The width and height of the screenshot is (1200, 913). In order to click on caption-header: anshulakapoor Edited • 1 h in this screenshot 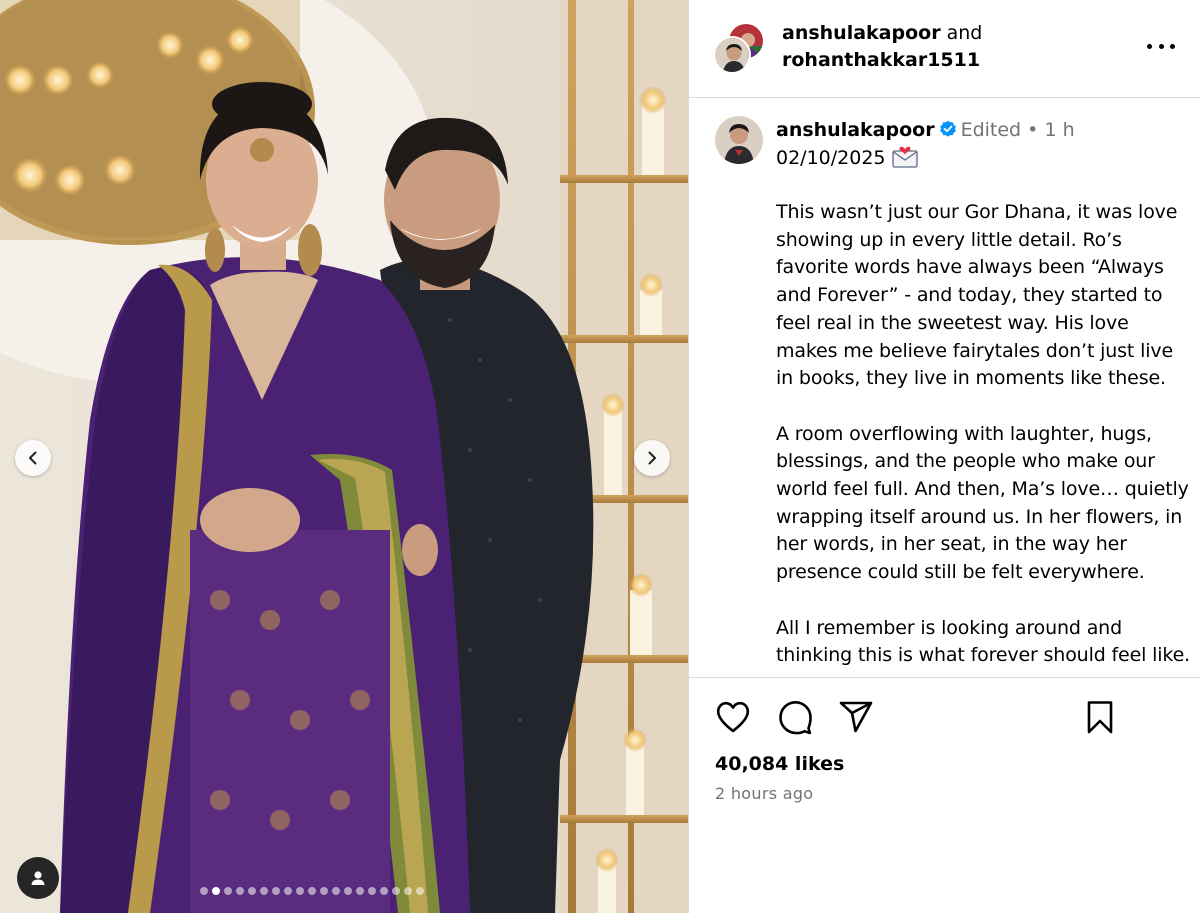, I will do `click(925, 130)`.